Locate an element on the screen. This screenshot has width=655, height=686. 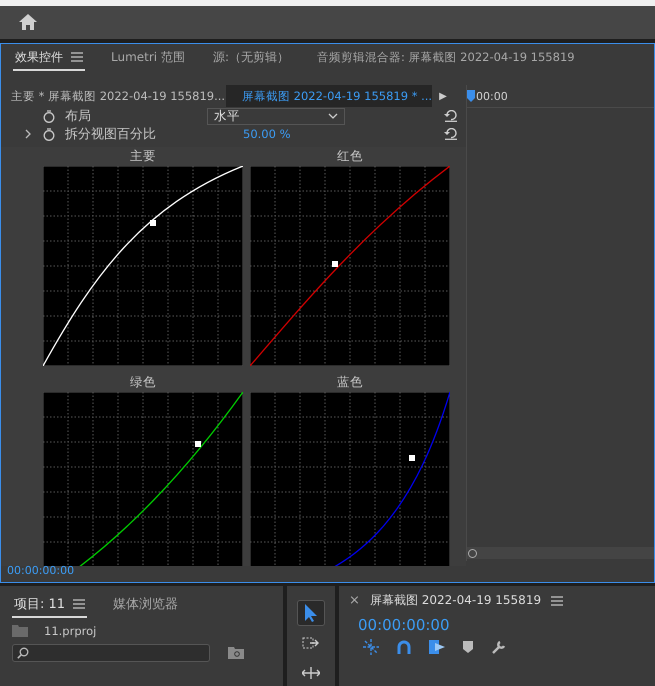
folder-search-icon is located at coordinates (236, 653).